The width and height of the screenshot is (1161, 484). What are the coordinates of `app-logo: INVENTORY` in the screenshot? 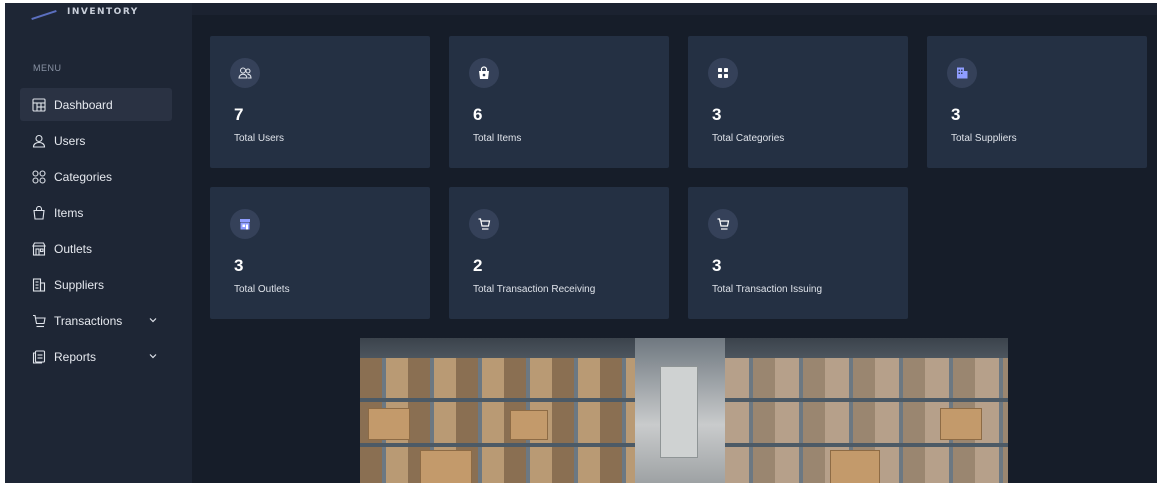 It's located at (85, 12).